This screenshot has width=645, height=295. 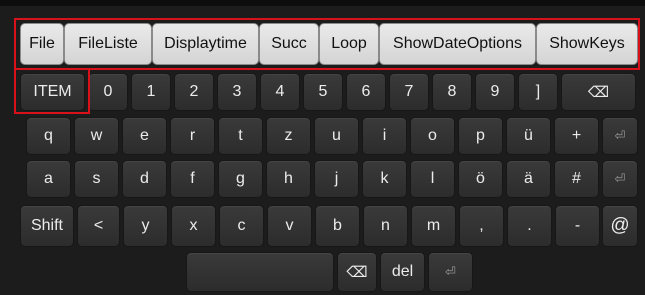 I want to click on key-2: 2, so click(x=194, y=92).